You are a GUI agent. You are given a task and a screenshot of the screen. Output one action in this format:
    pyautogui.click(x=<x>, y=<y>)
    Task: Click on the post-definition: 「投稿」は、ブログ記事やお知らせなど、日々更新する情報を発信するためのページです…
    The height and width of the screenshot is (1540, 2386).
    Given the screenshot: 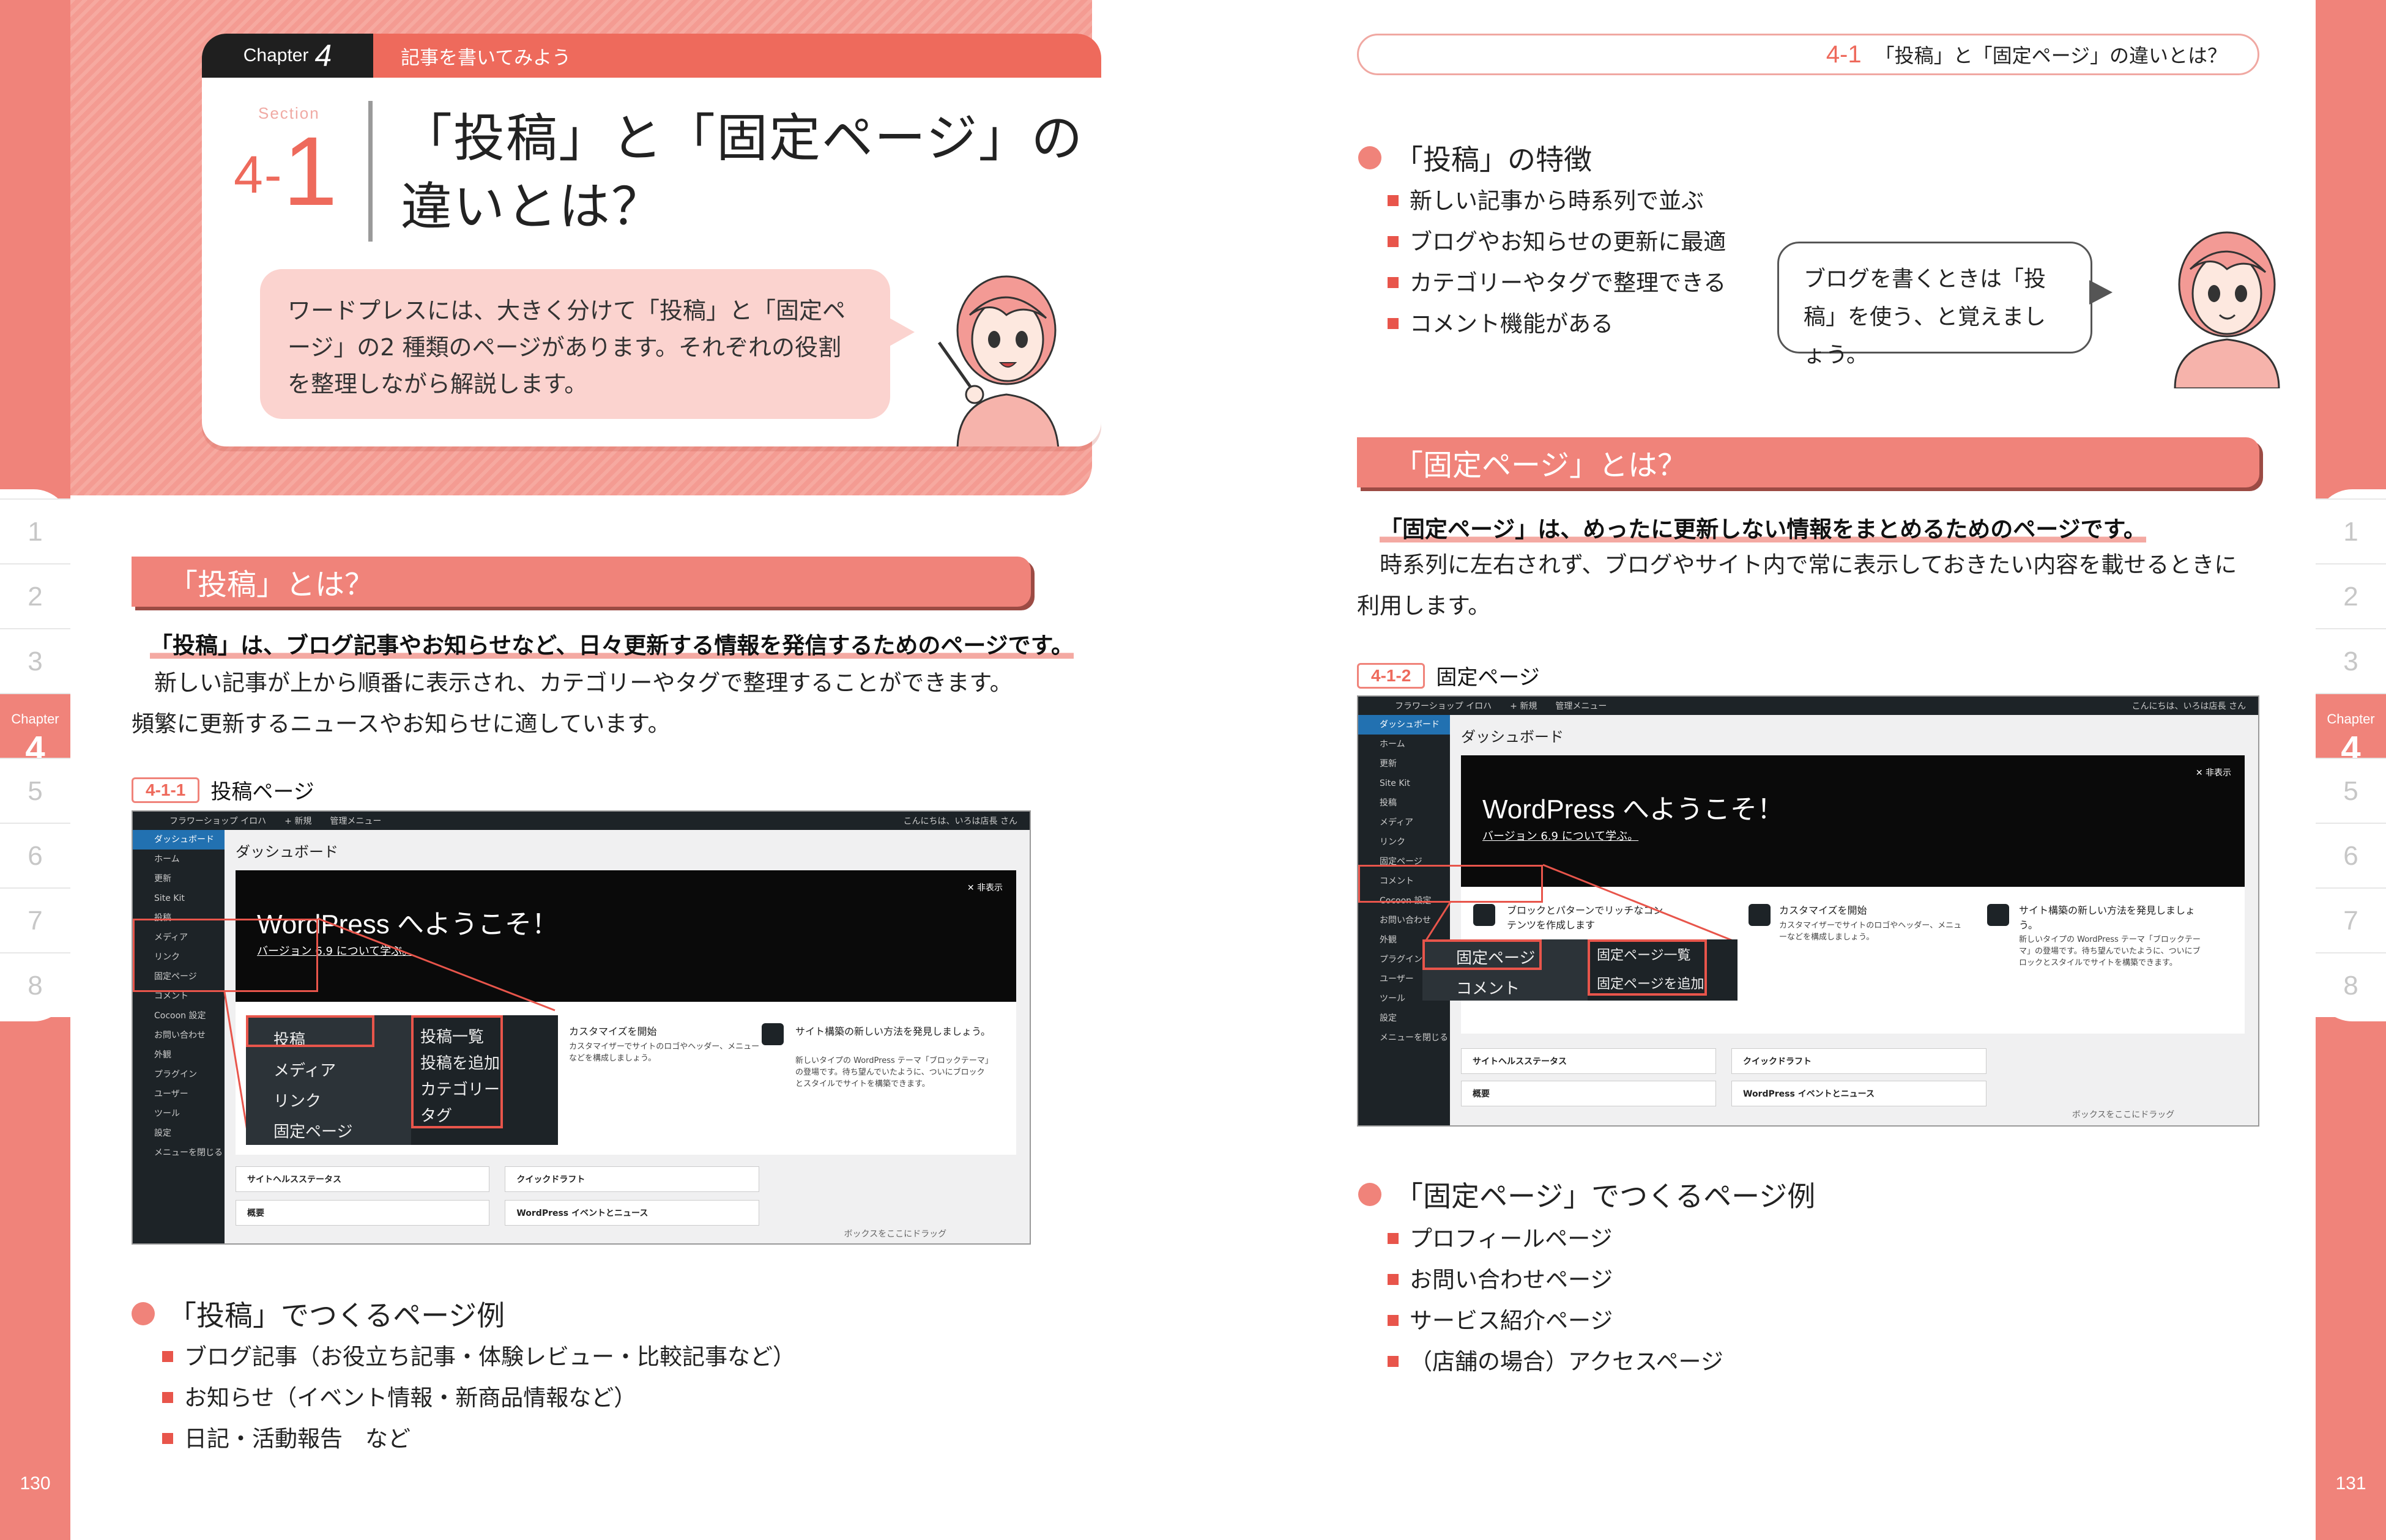 What is the action you would take?
    pyautogui.click(x=612, y=645)
    